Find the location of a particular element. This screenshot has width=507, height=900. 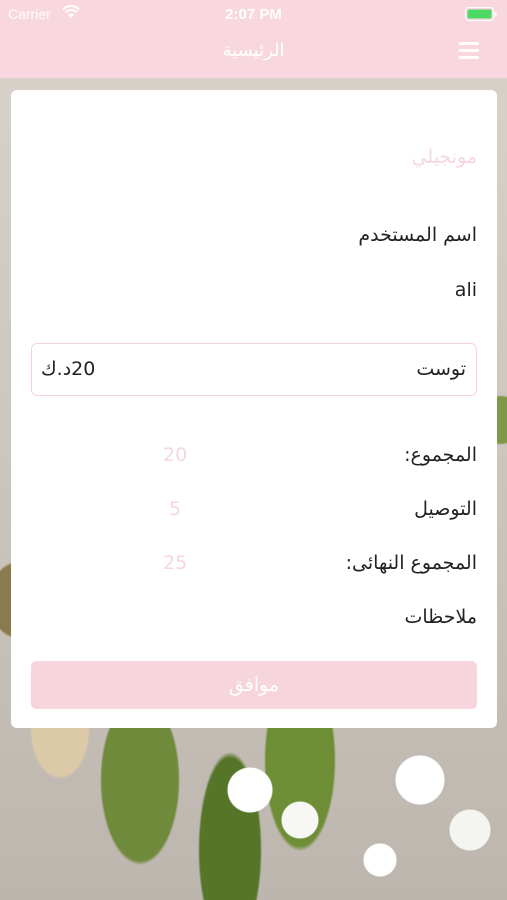

subtotal-value: 20 is located at coordinates (175, 455).